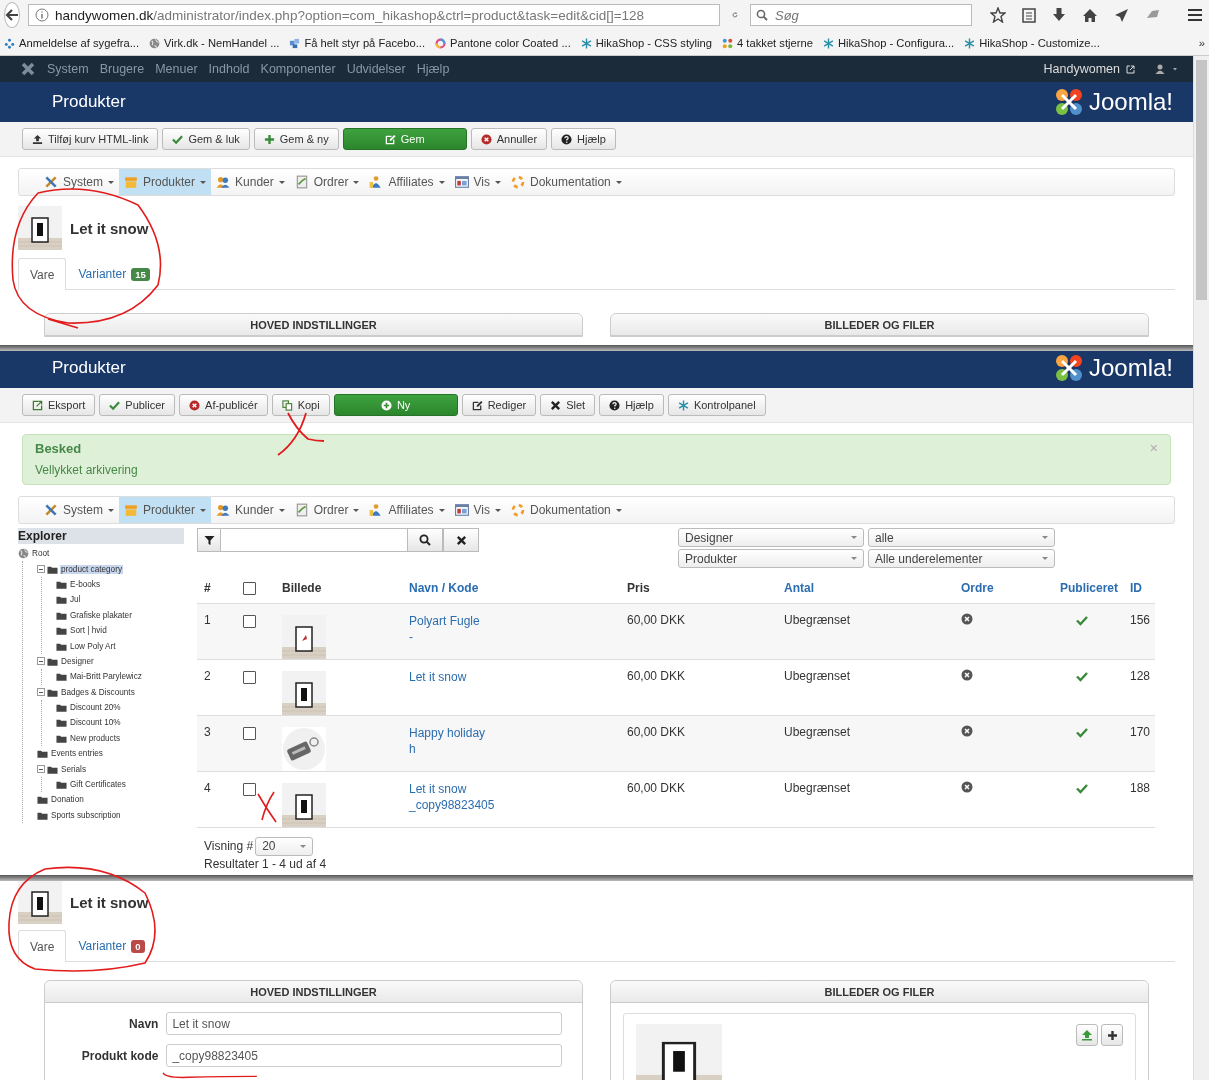 Image resolution: width=1209 pixels, height=1080 pixels. What do you see at coordinates (223, 405) in the screenshot?
I see `toolbar-button: Af-publicér` at bounding box center [223, 405].